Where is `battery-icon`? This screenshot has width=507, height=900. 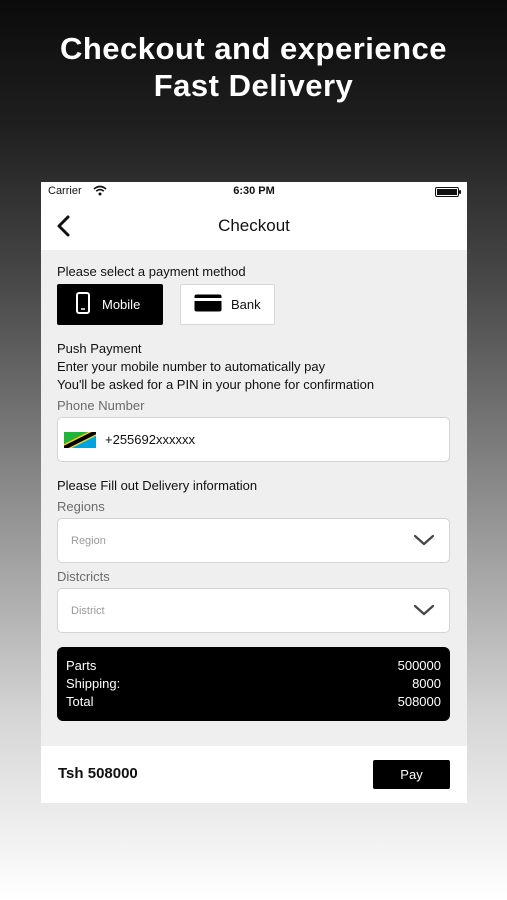 battery-icon is located at coordinates (448, 192).